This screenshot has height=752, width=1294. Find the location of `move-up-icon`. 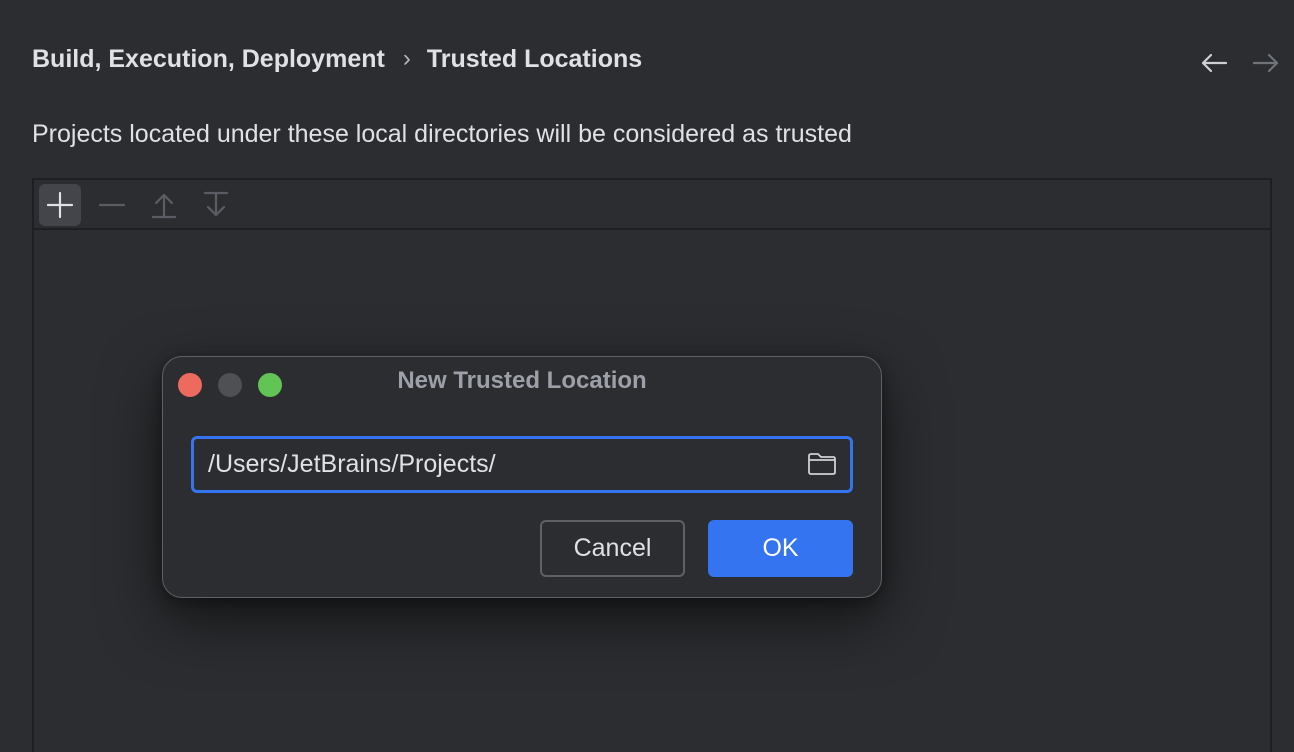

move-up-icon is located at coordinates (164, 206).